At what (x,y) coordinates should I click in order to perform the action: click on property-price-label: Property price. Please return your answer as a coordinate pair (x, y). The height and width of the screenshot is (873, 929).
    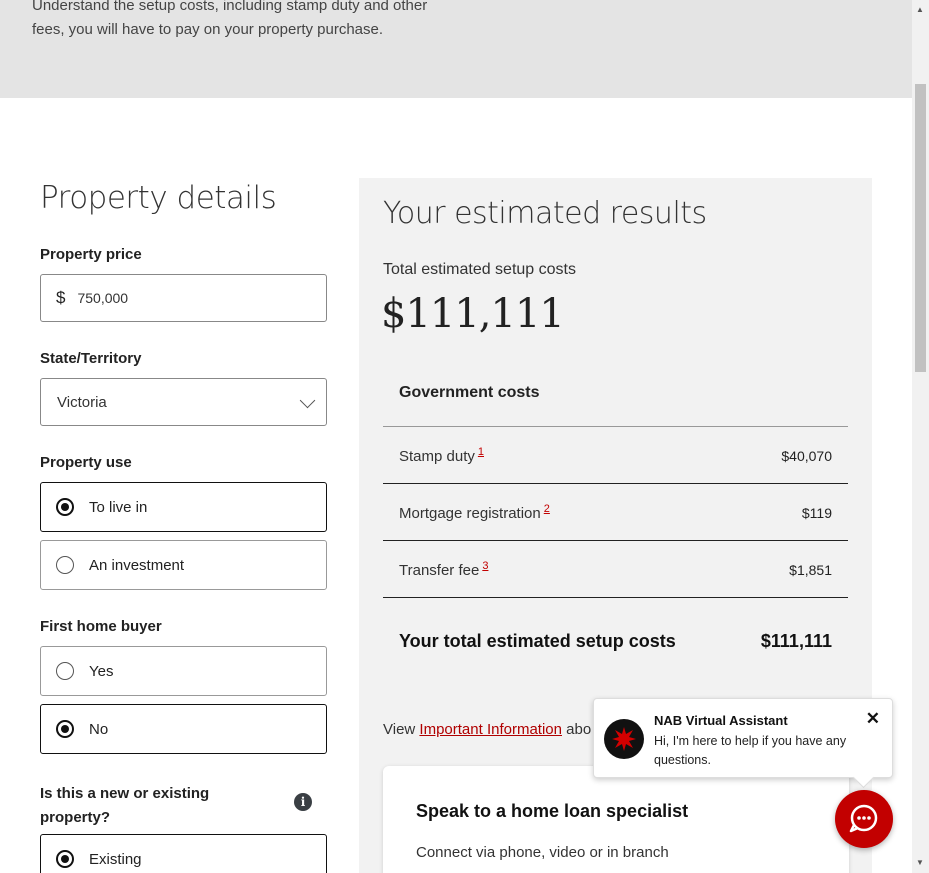
    Looking at the image, I should click on (91, 254).